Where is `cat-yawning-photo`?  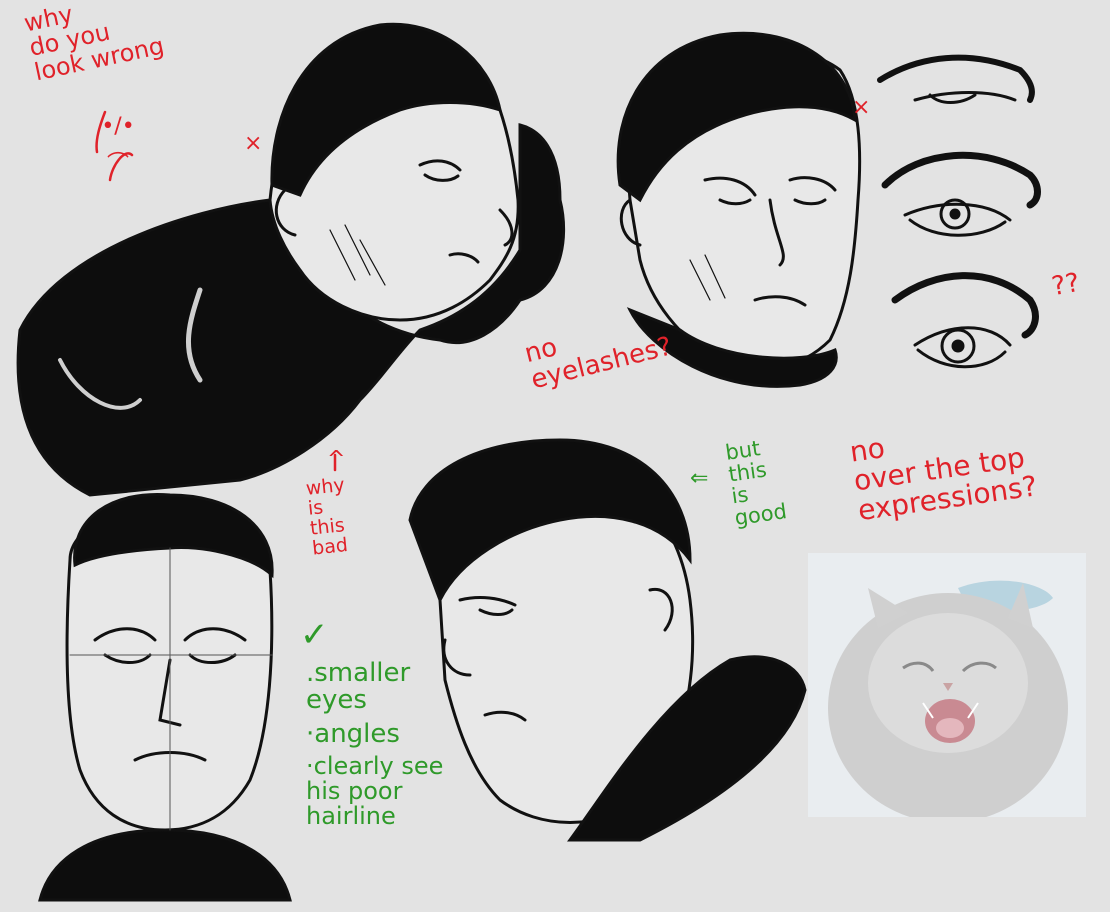
cat-yawning-photo is located at coordinates (947, 685).